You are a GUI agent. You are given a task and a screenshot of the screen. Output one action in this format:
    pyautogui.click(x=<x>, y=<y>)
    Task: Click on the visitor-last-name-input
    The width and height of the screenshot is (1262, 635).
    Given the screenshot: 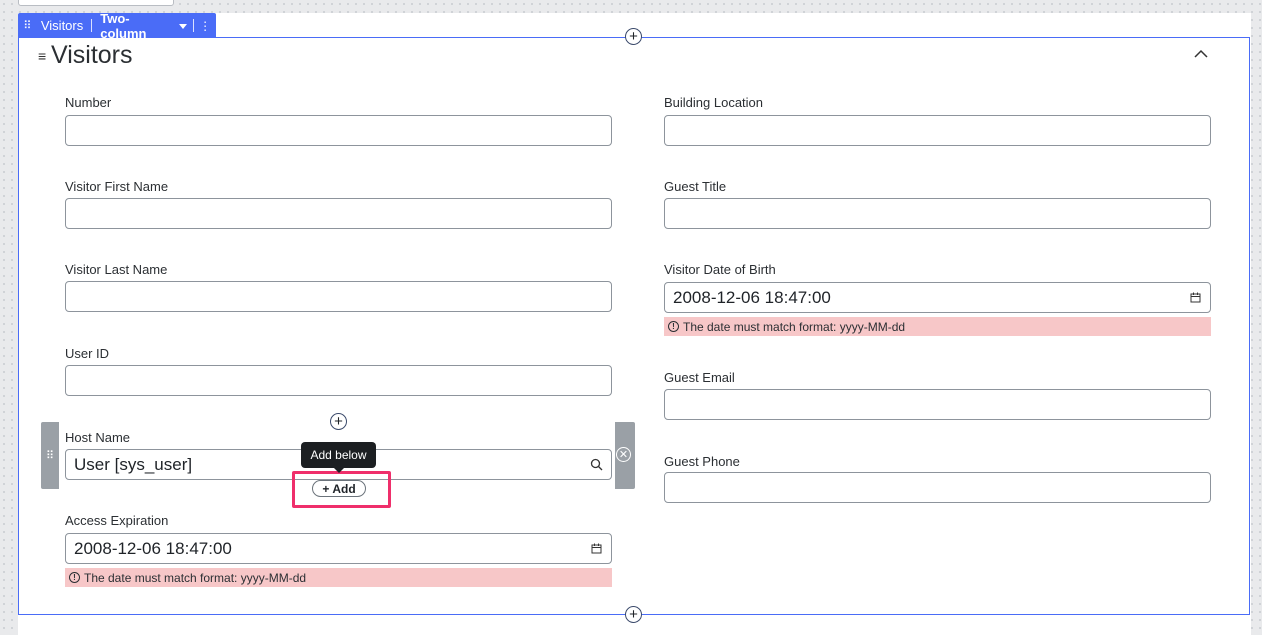 What is the action you would take?
    pyautogui.click(x=338, y=296)
    